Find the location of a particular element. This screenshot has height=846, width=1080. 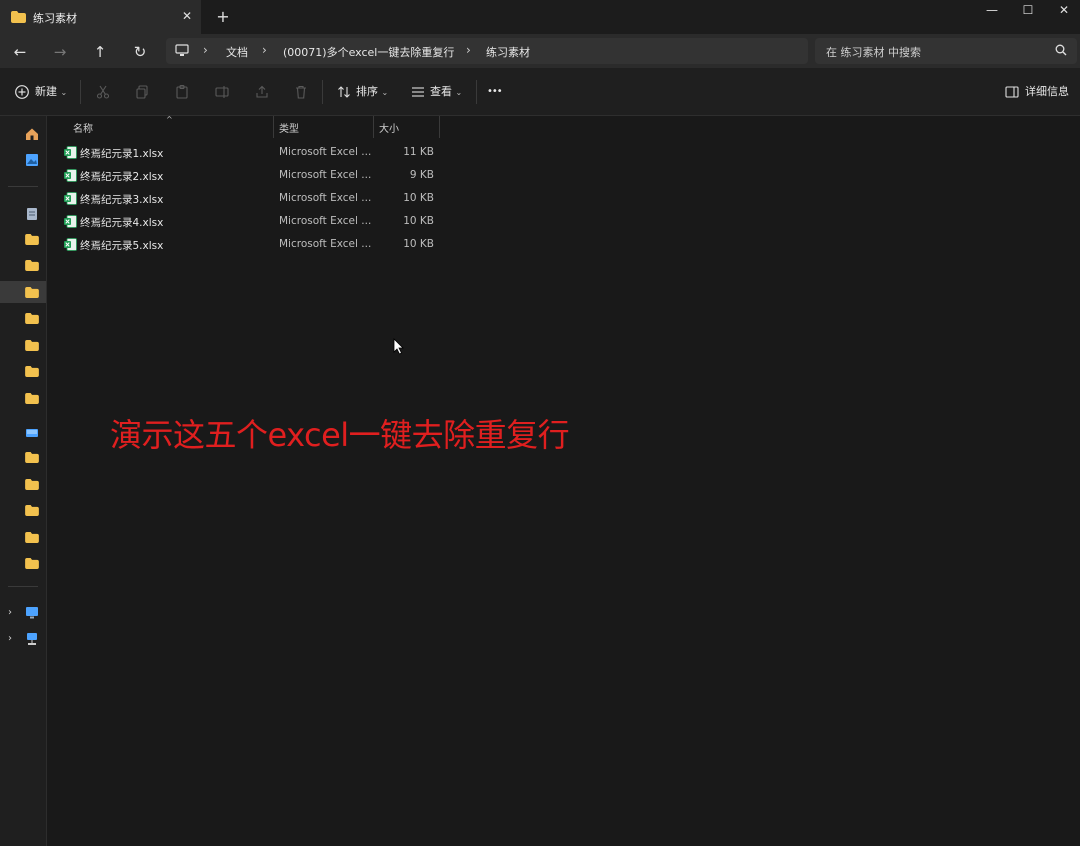

sort-ascending-icon: ^ is located at coordinates (169, 119).